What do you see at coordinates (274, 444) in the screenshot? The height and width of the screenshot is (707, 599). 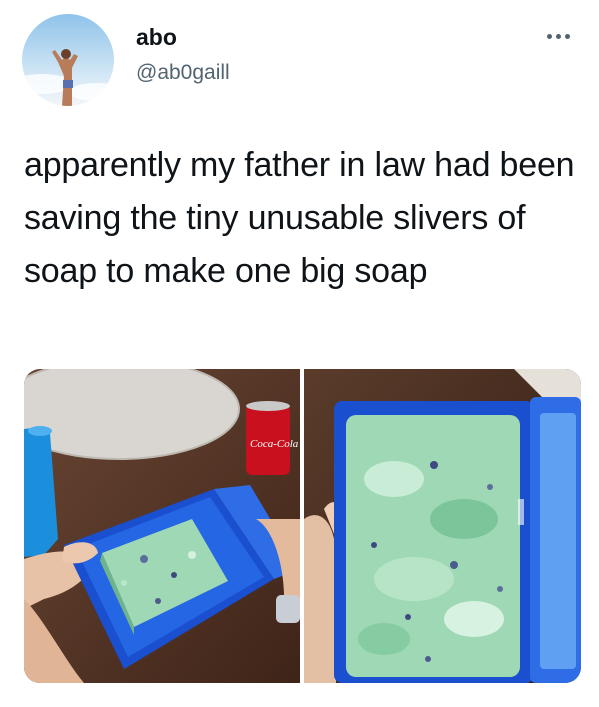 I see `can-label: Coca-Cola` at bounding box center [274, 444].